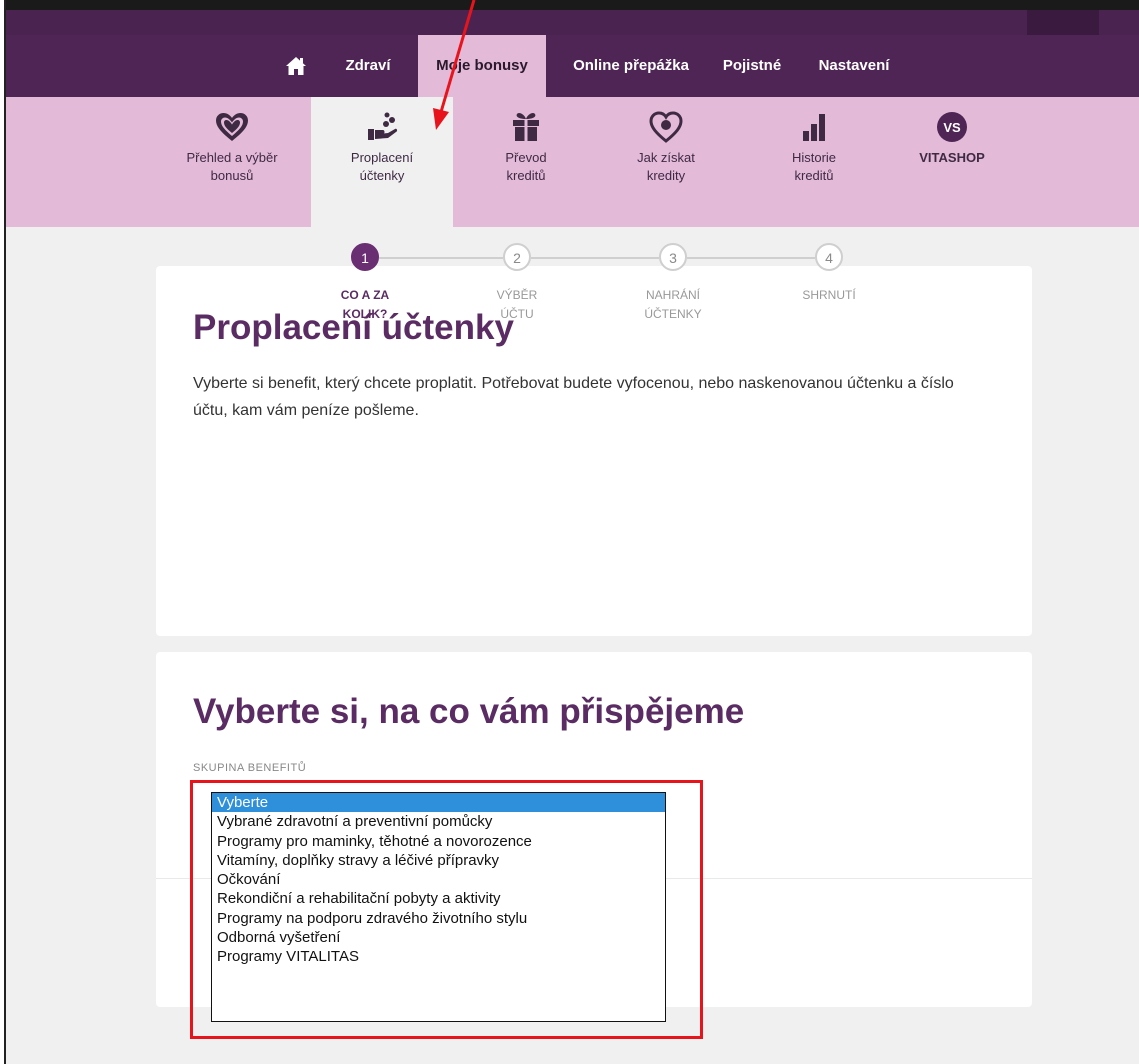  What do you see at coordinates (526, 127) in the screenshot?
I see `gift-icon` at bounding box center [526, 127].